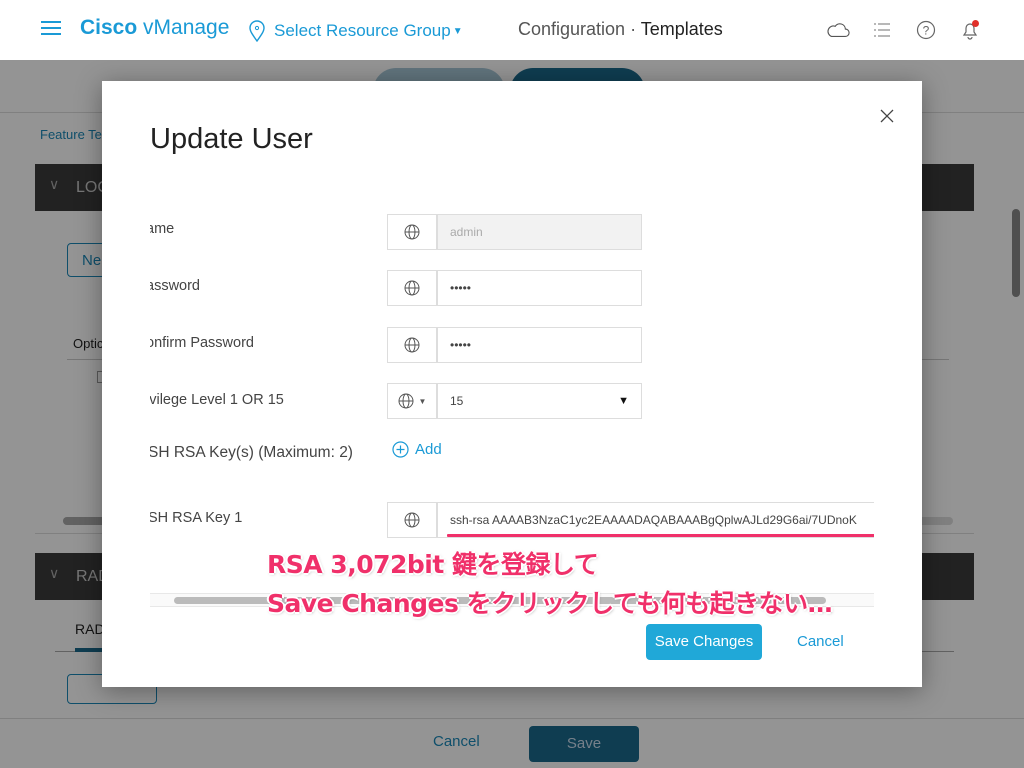 This screenshot has width=1024, height=768. I want to click on plus-circle-icon, so click(400, 449).